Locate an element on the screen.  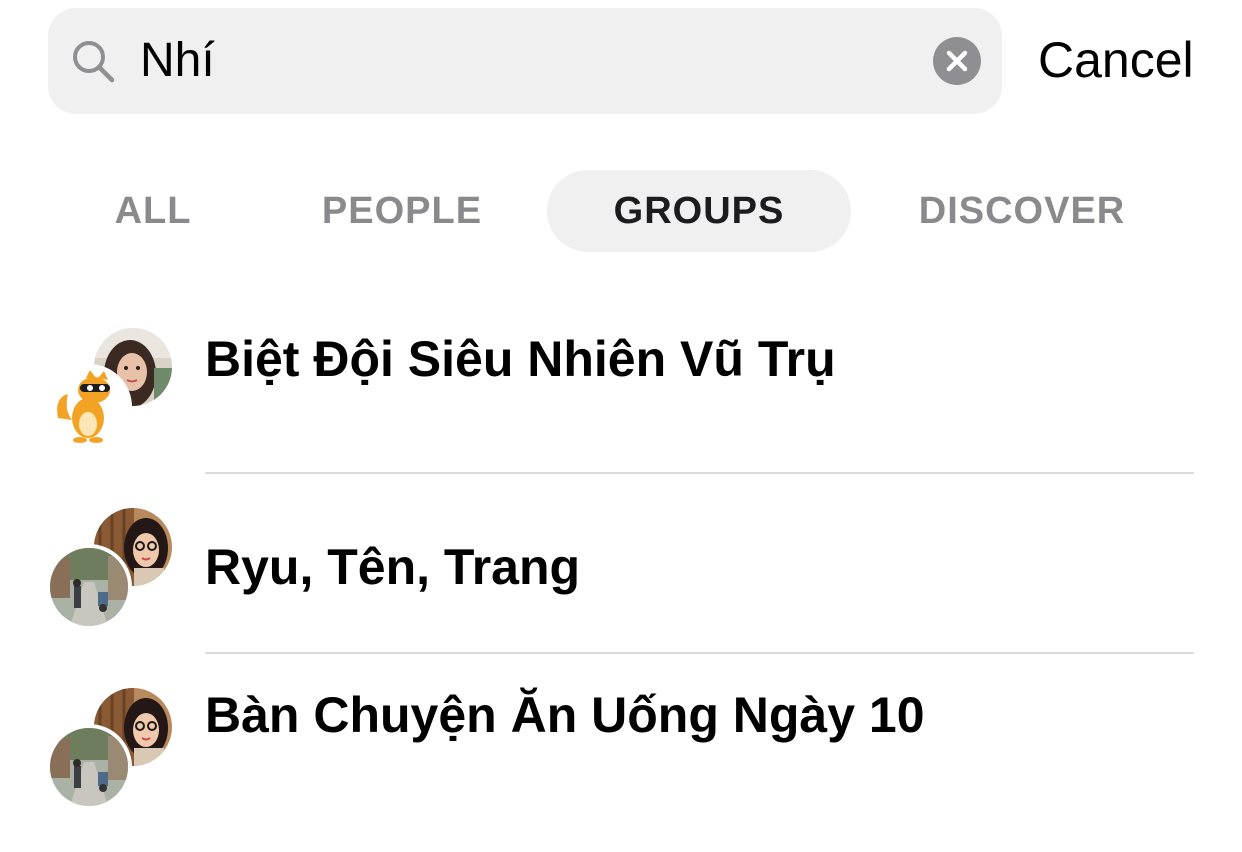
group-name: Ryu, Tên, Trang is located at coordinates (393, 567).